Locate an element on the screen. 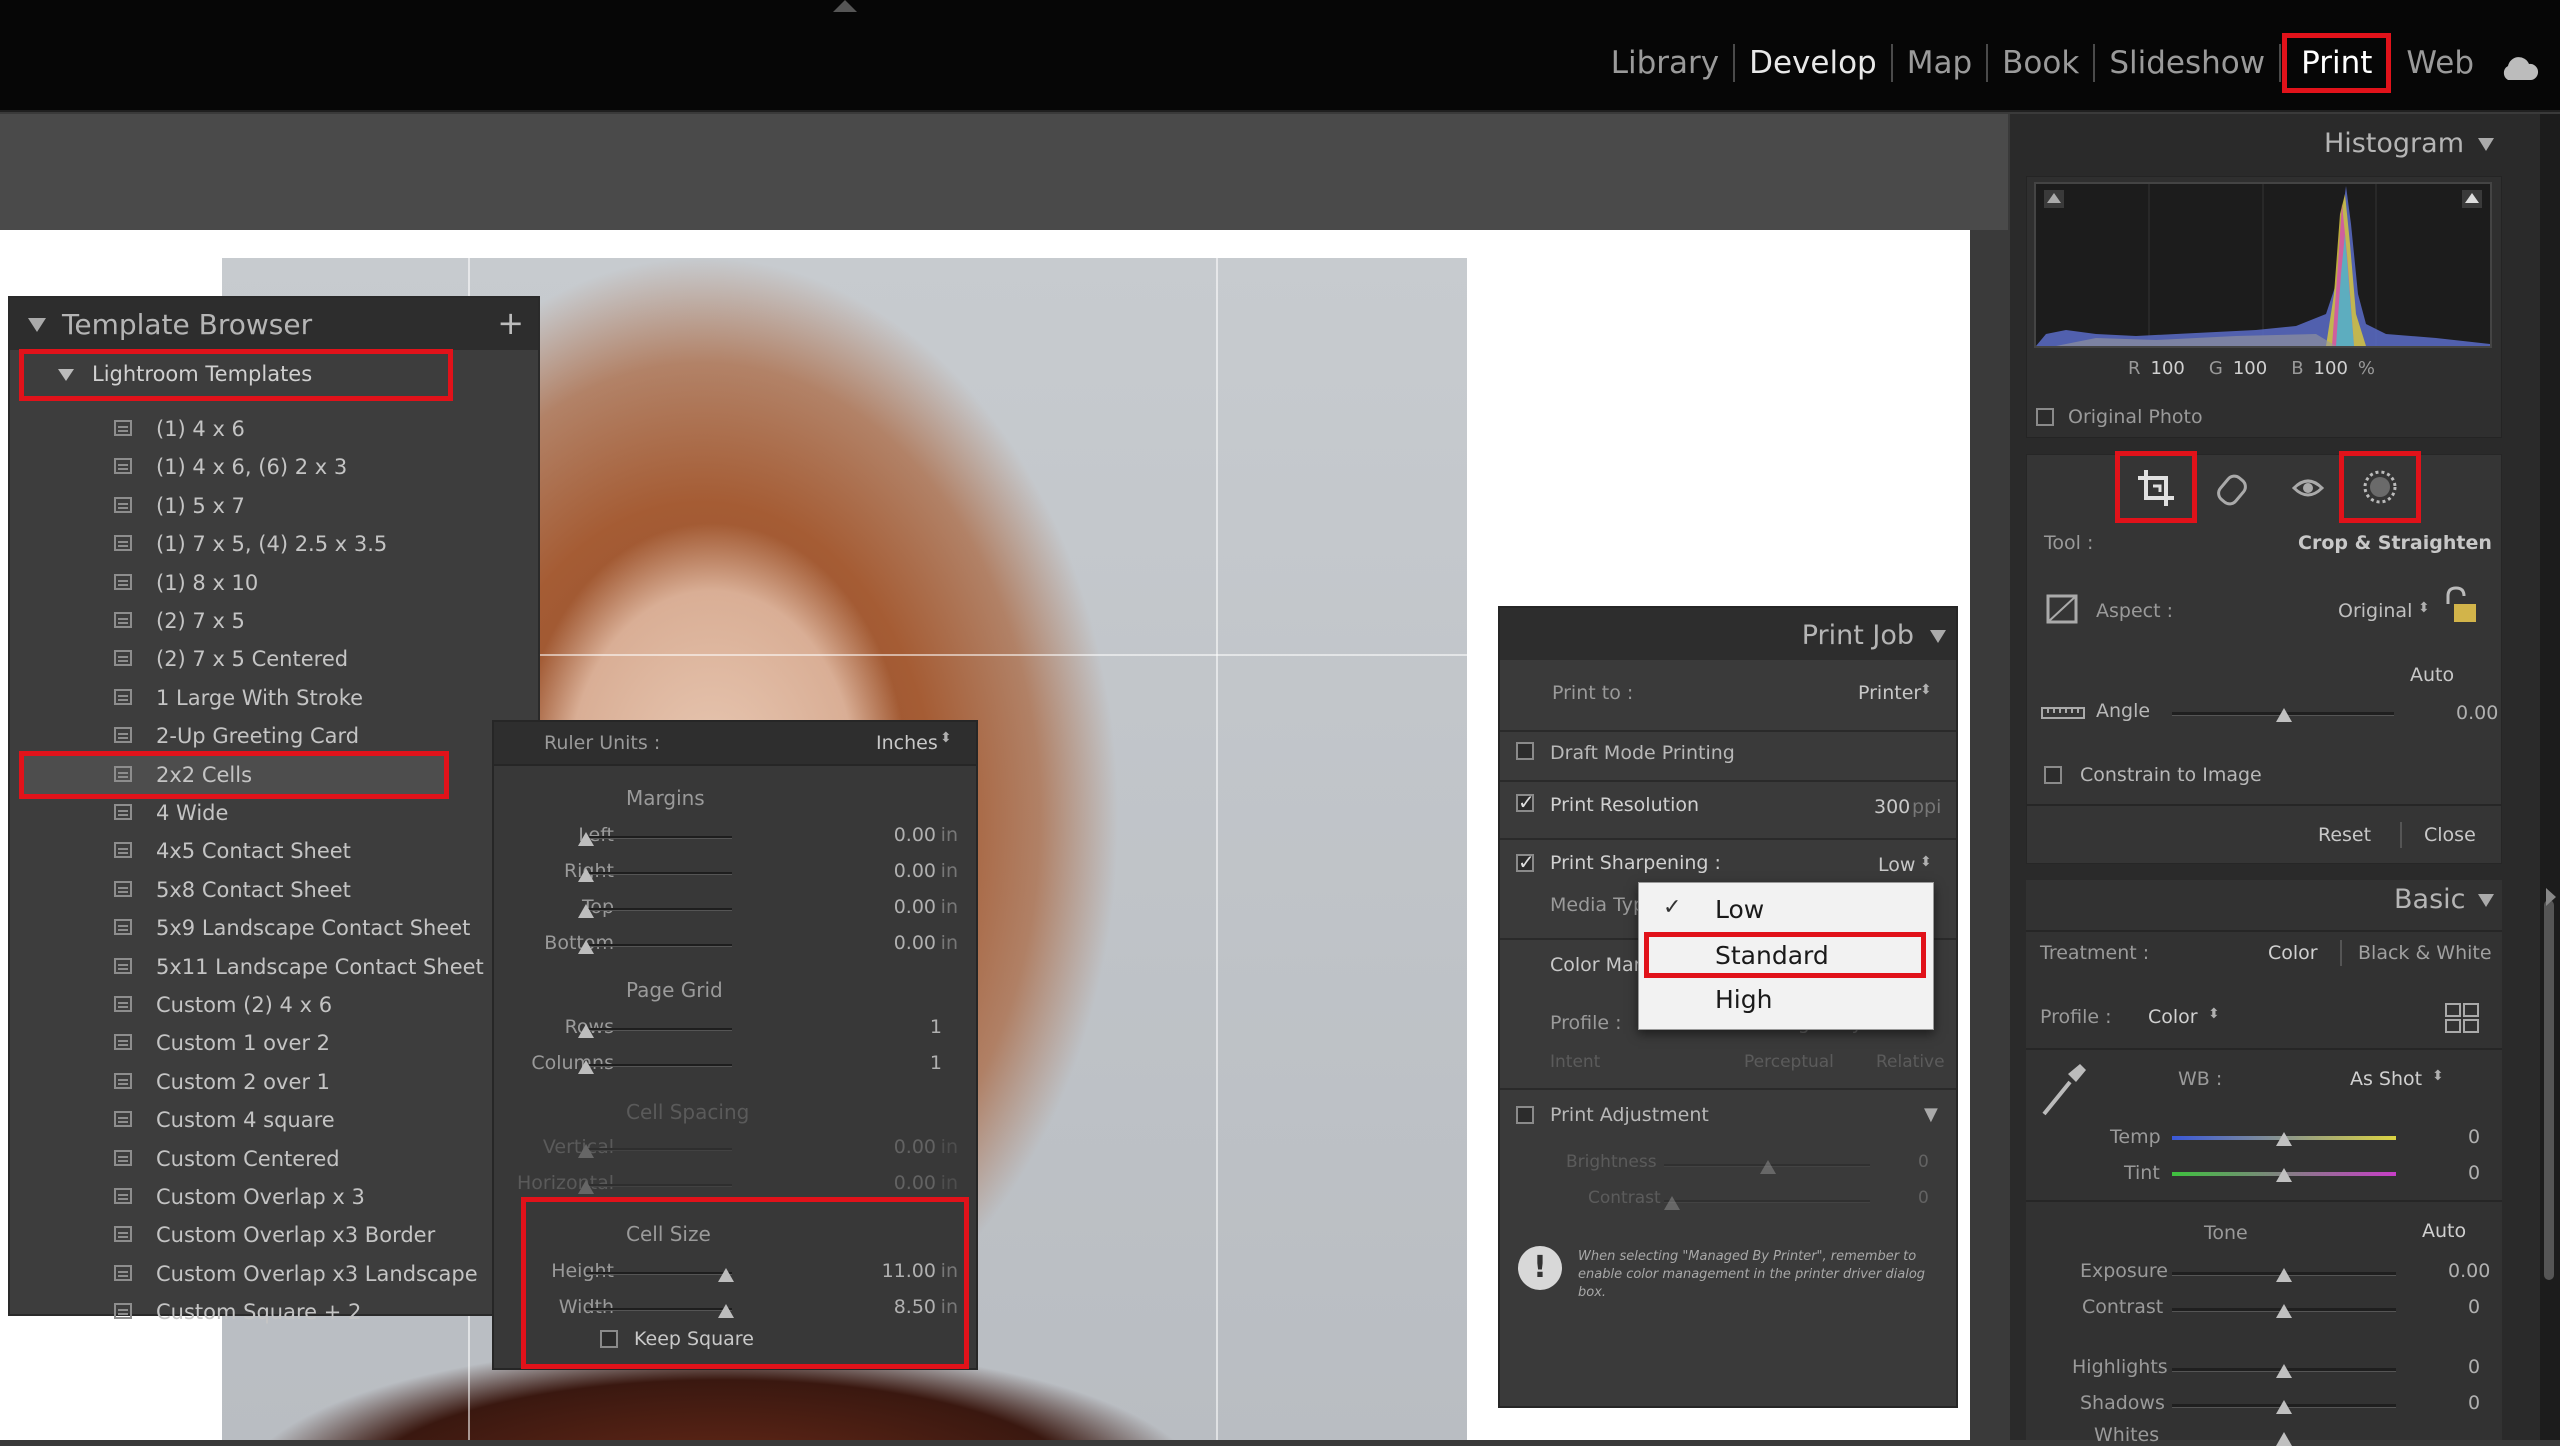 The height and width of the screenshot is (1446, 2560). highlights-value: 0 is located at coordinates (2474, 1367).